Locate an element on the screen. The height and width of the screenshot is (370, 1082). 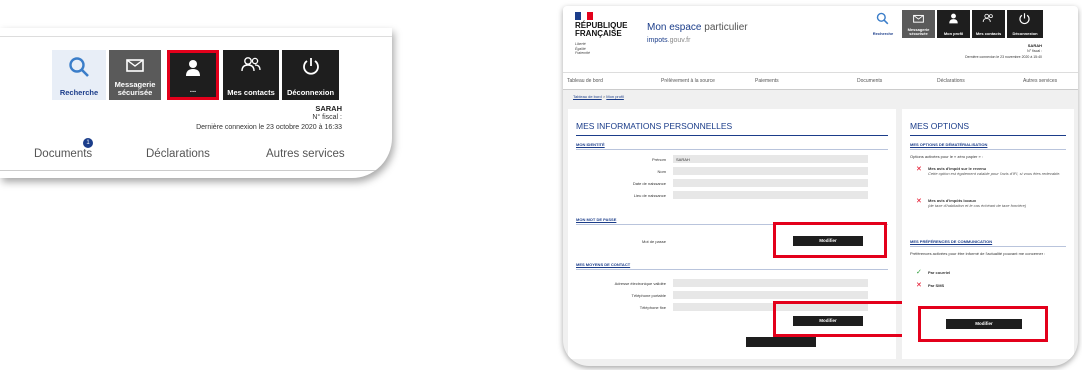
nav-withholding-tax: Prélèvement à la source is located at coordinates (688, 81).